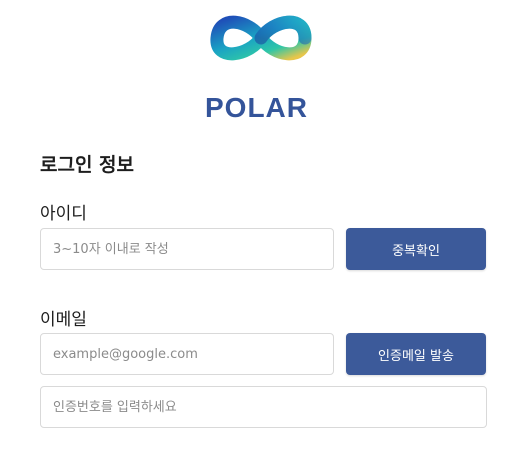 The height and width of the screenshot is (450, 513). Describe the element at coordinates (63, 214) in the screenshot. I see `id-label: 아이디` at that location.